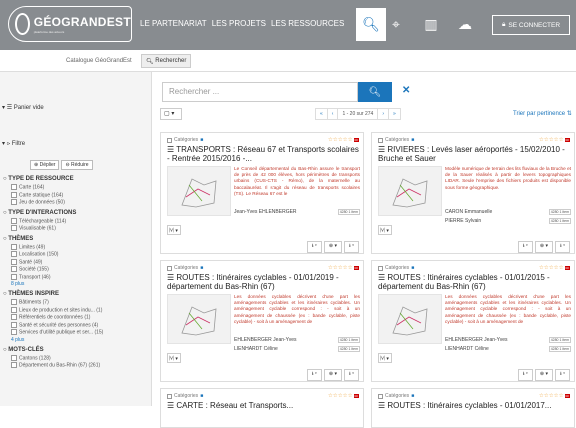 This screenshot has width=576, height=428. What do you see at coordinates (307, 23) in the screenshot?
I see `nav-ressources: LES RESSOURCES` at bounding box center [307, 23].